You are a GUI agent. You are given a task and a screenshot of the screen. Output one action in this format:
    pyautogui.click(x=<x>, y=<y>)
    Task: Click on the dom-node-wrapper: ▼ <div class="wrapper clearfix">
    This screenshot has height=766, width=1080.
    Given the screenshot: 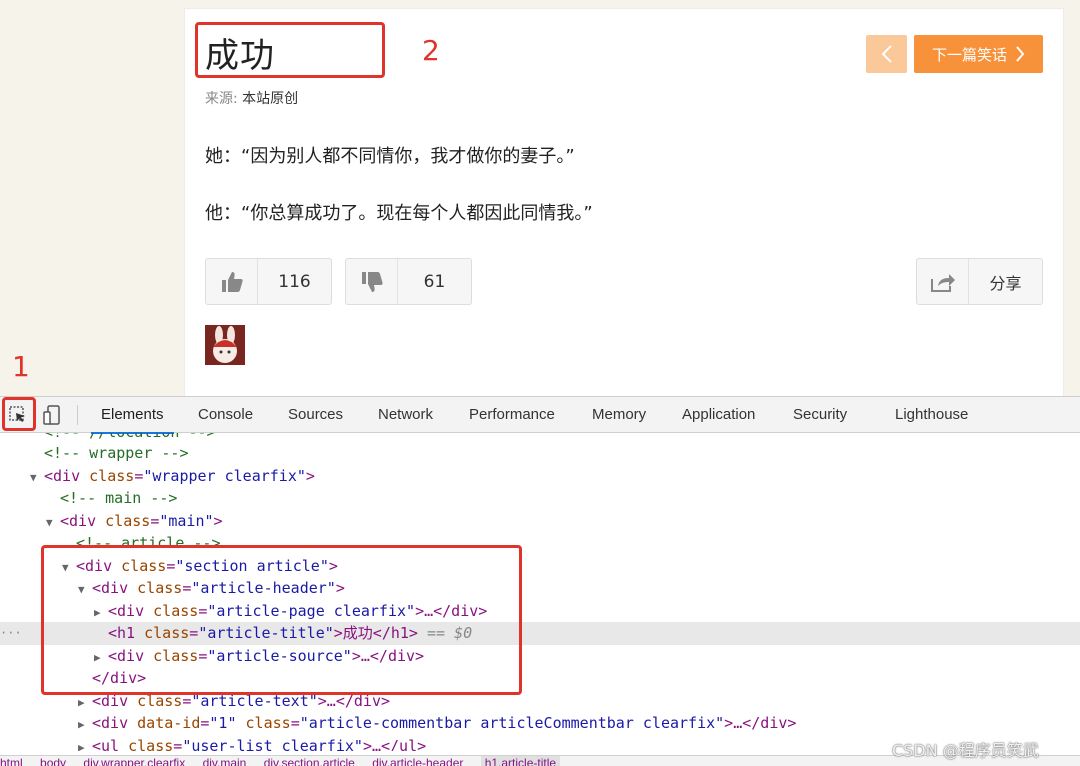 What is the action you would take?
    pyautogui.click(x=540, y=476)
    